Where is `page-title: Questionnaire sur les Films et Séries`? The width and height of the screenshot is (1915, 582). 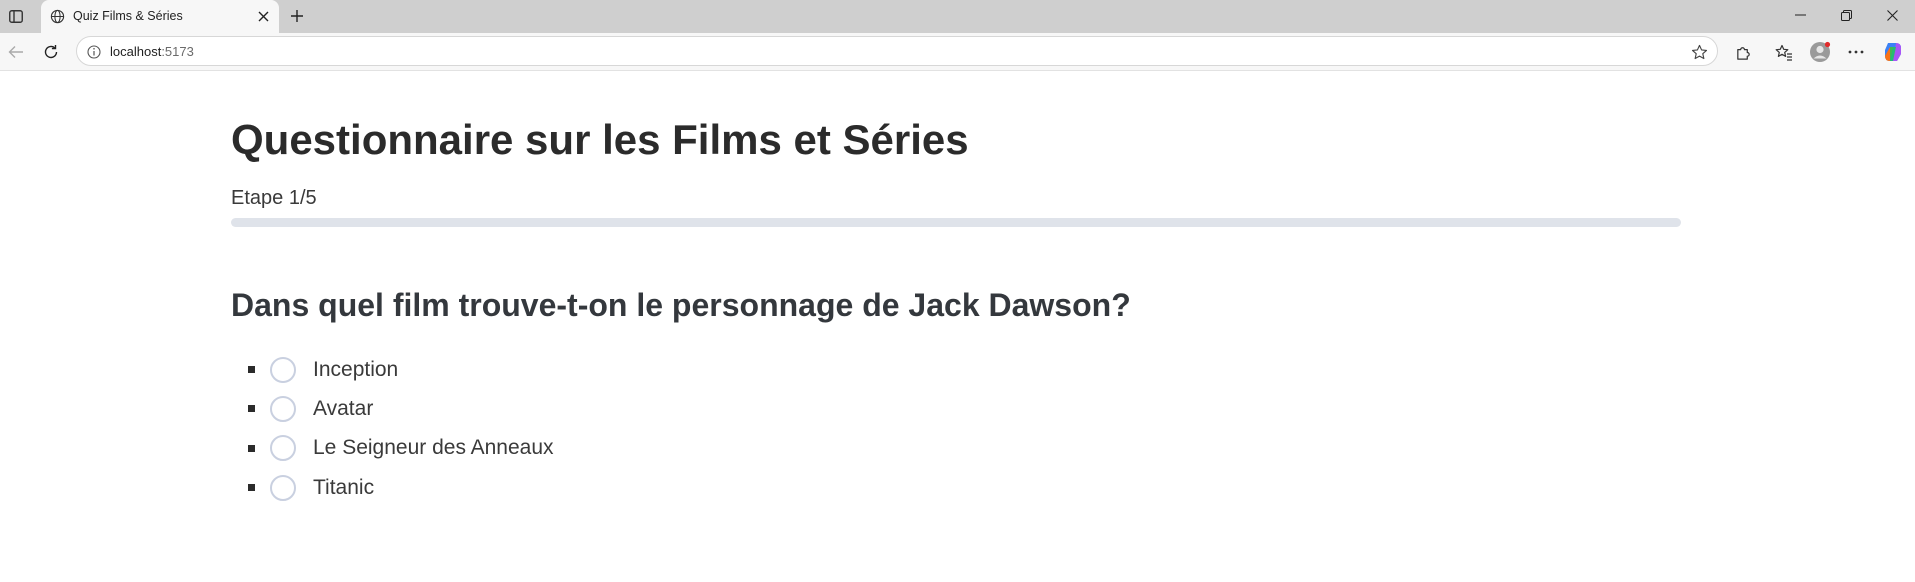 page-title: Questionnaire sur les Films et Séries is located at coordinates (600, 139).